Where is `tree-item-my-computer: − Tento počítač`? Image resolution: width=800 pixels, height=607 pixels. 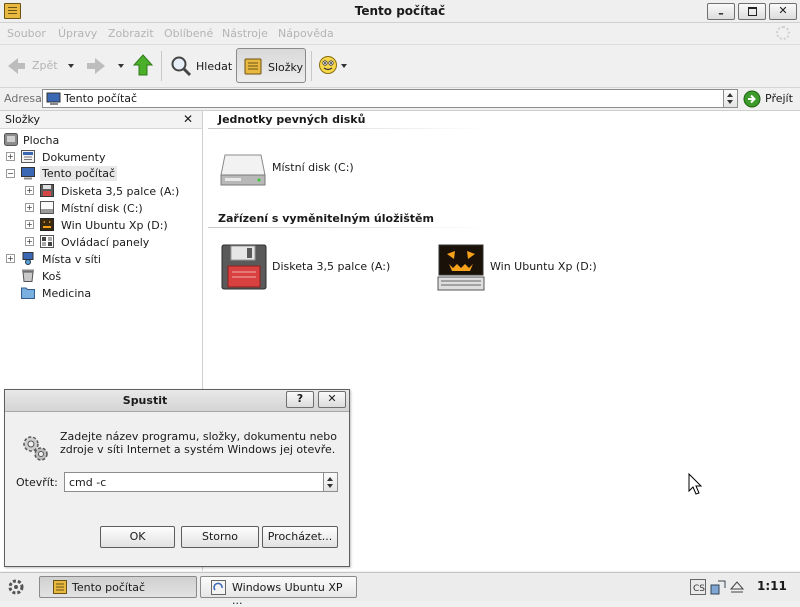
tree-item-my-computer: − Tento počítač is located at coordinates (101, 174).